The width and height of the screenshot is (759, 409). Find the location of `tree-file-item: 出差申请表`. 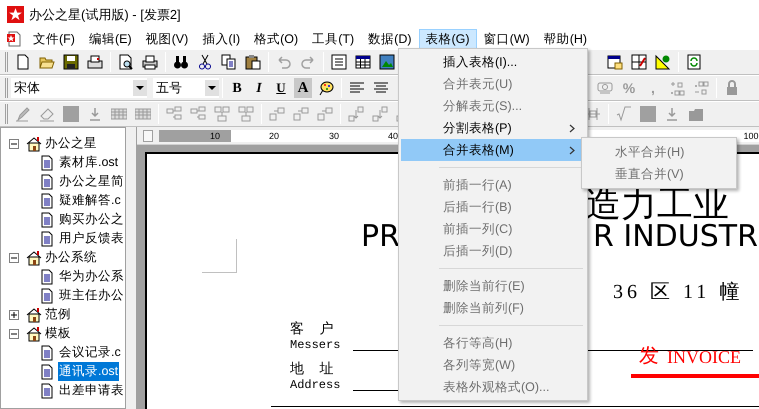

tree-file-item: 出差申请表 is located at coordinates (91, 390).